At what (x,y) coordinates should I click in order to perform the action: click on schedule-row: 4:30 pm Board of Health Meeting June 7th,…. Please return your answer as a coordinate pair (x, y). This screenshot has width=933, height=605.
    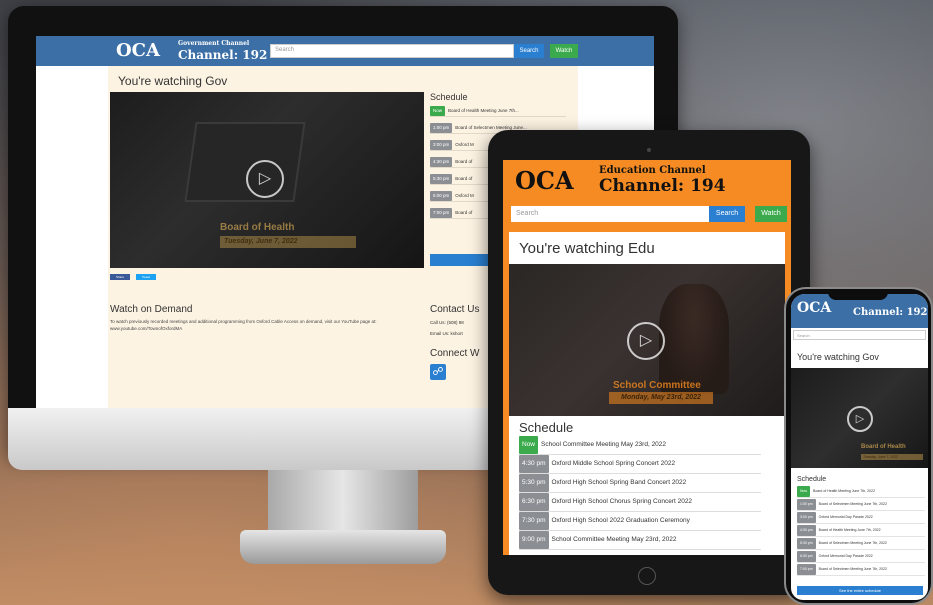
    Looking at the image, I should click on (861, 531).